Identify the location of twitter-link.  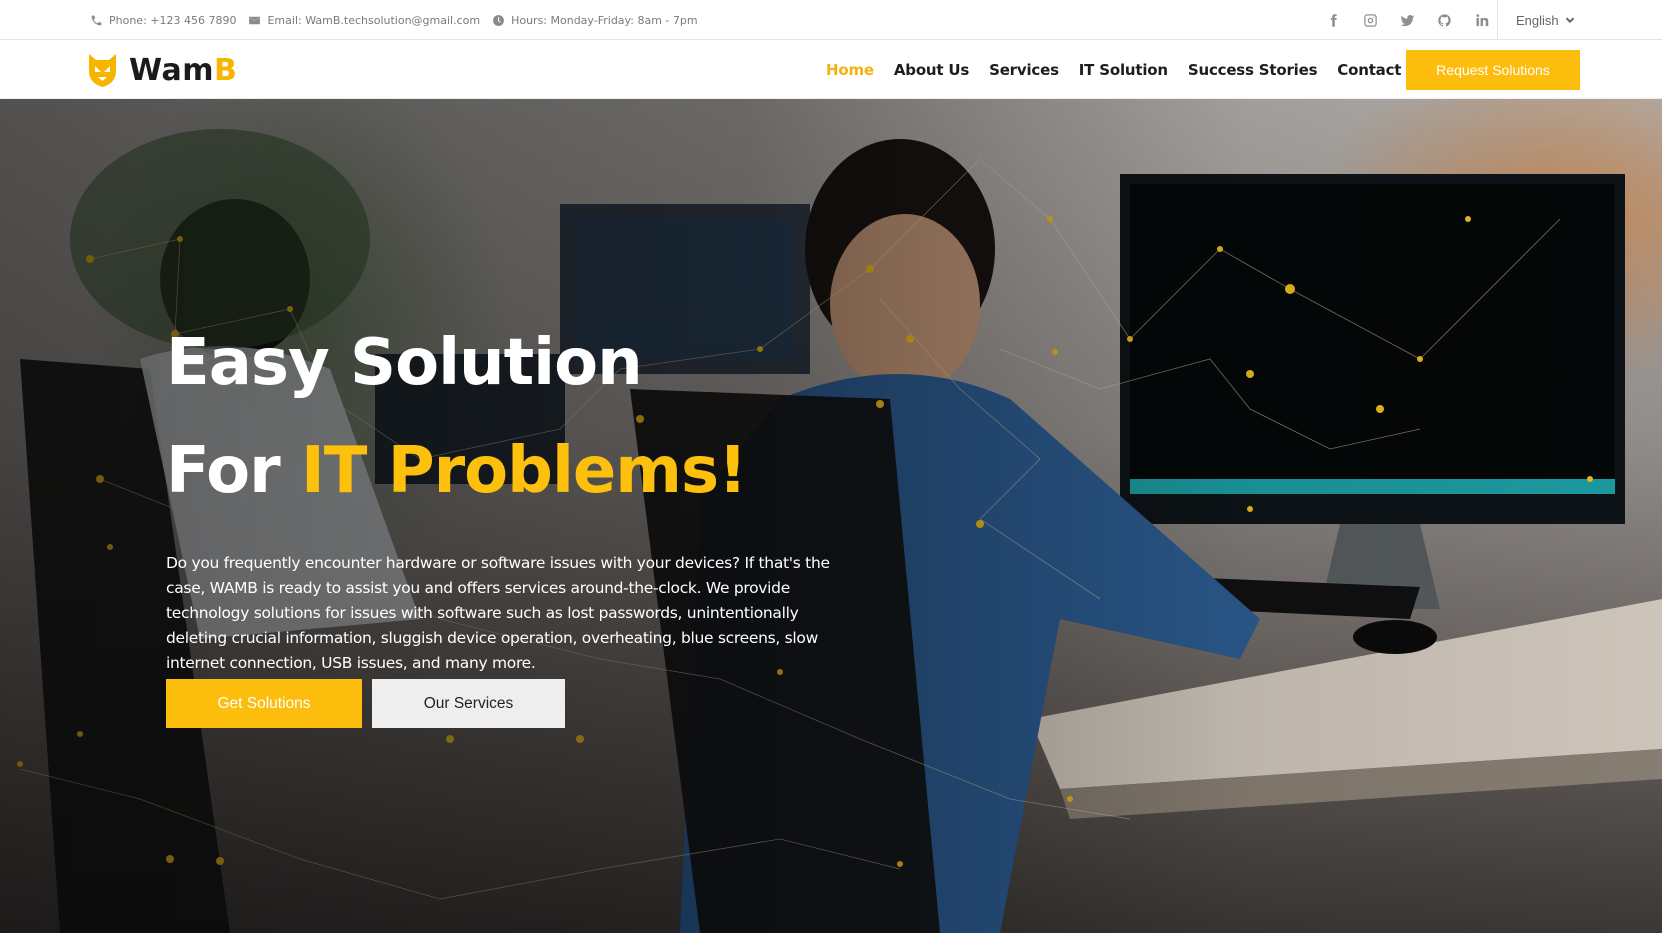
(1407, 20).